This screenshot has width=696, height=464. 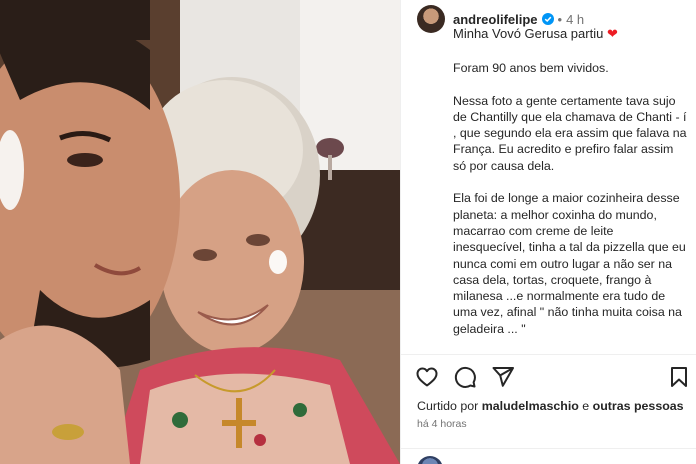 I want to click on username-link: andreolifelipe, so click(x=495, y=19).